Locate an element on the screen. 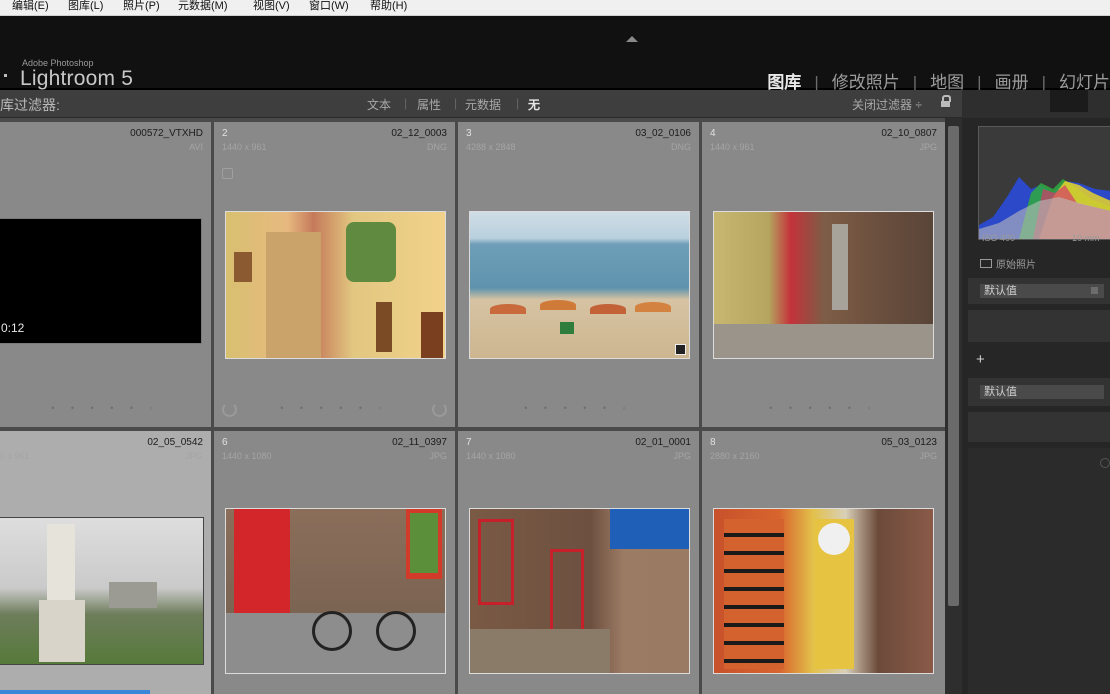  edited-badge-icon is located at coordinates (680, 349).